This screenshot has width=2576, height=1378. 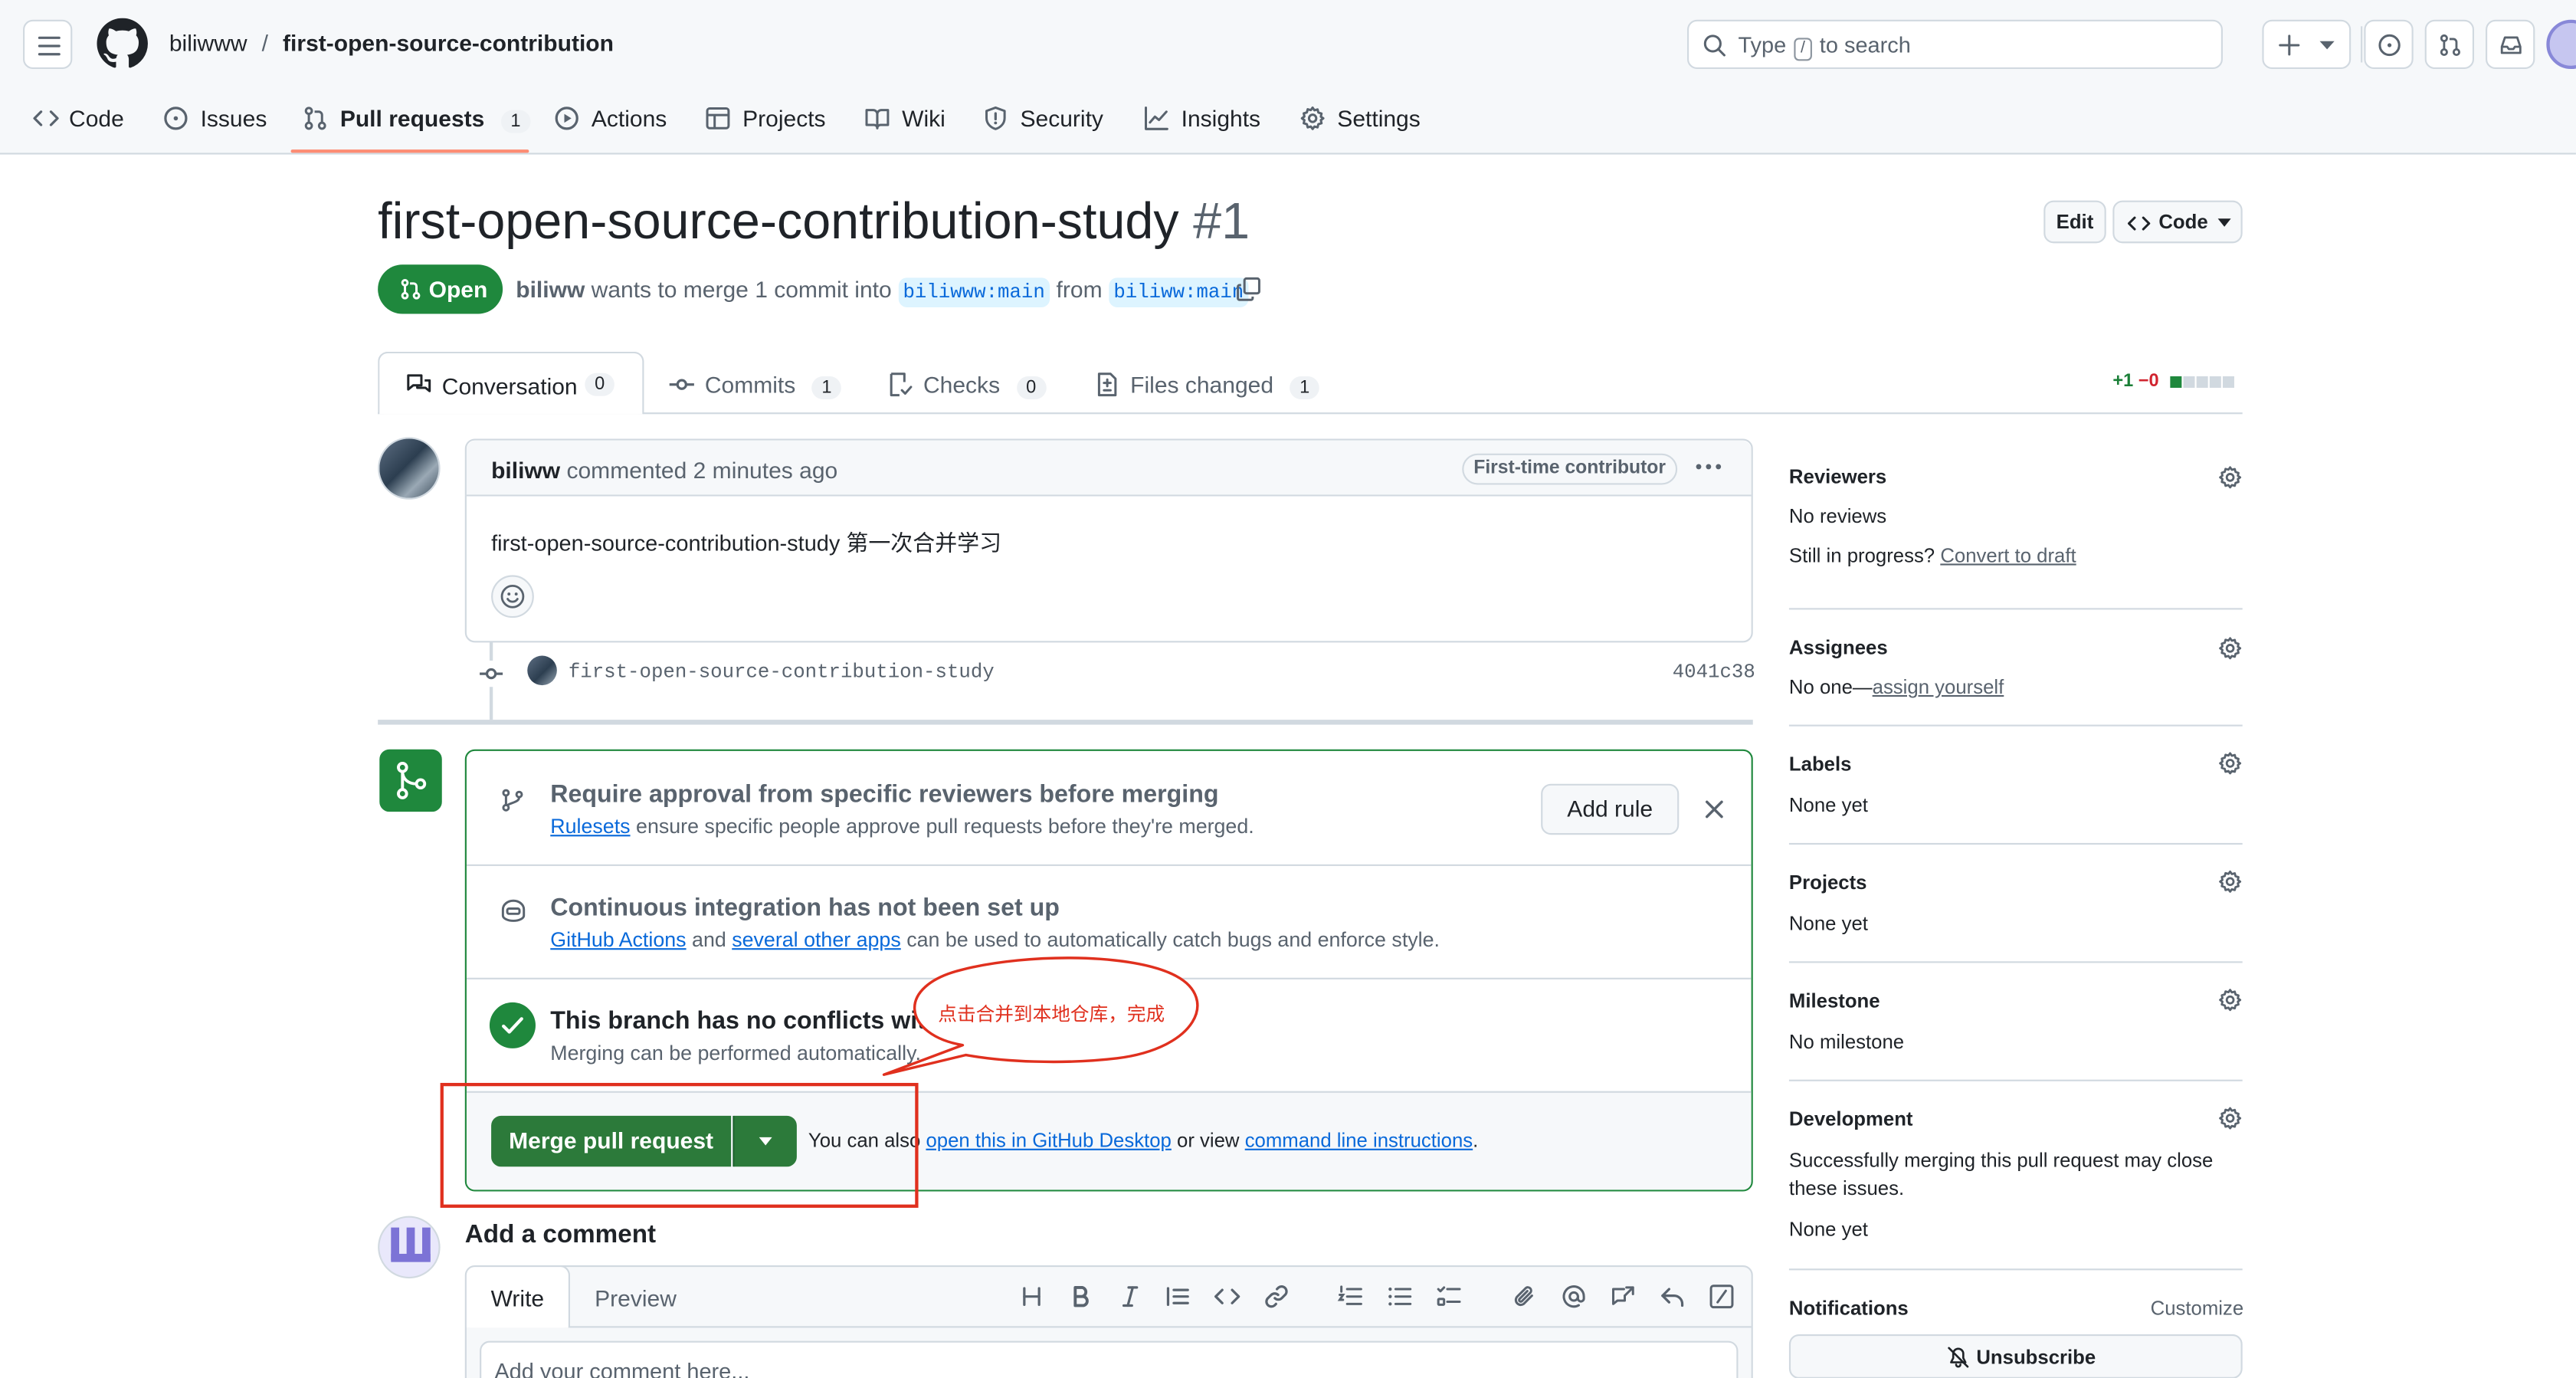 What do you see at coordinates (1360, 118) in the screenshot?
I see `nav-settings: Settings` at bounding box center [1360, 118].